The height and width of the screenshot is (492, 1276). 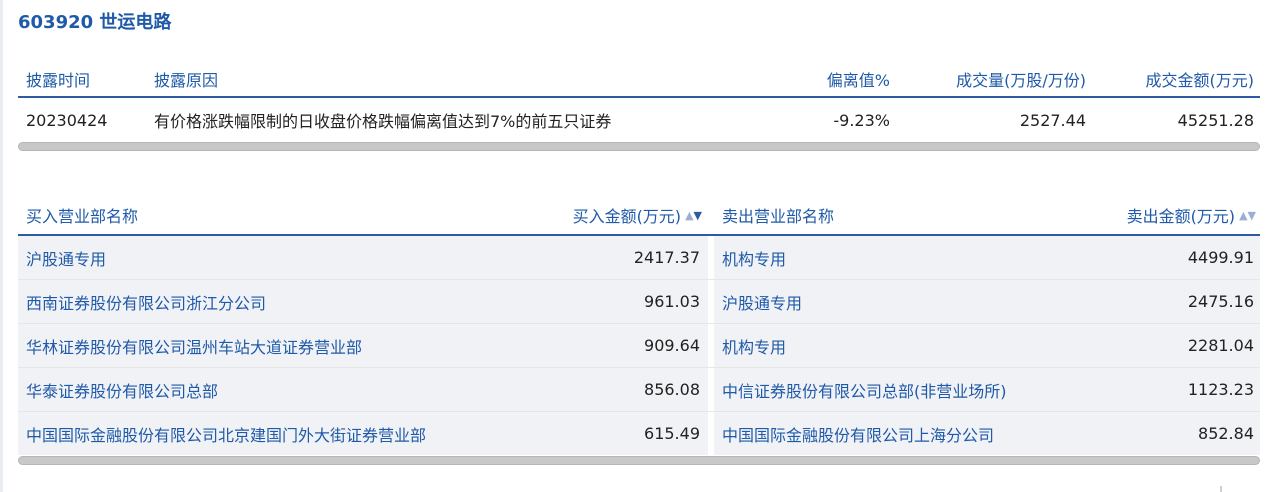 What do you see at coordinates (94, 23) in the screenshot?
I see `stock-title: 603920 世运电路` at bounding box center [94, 23].